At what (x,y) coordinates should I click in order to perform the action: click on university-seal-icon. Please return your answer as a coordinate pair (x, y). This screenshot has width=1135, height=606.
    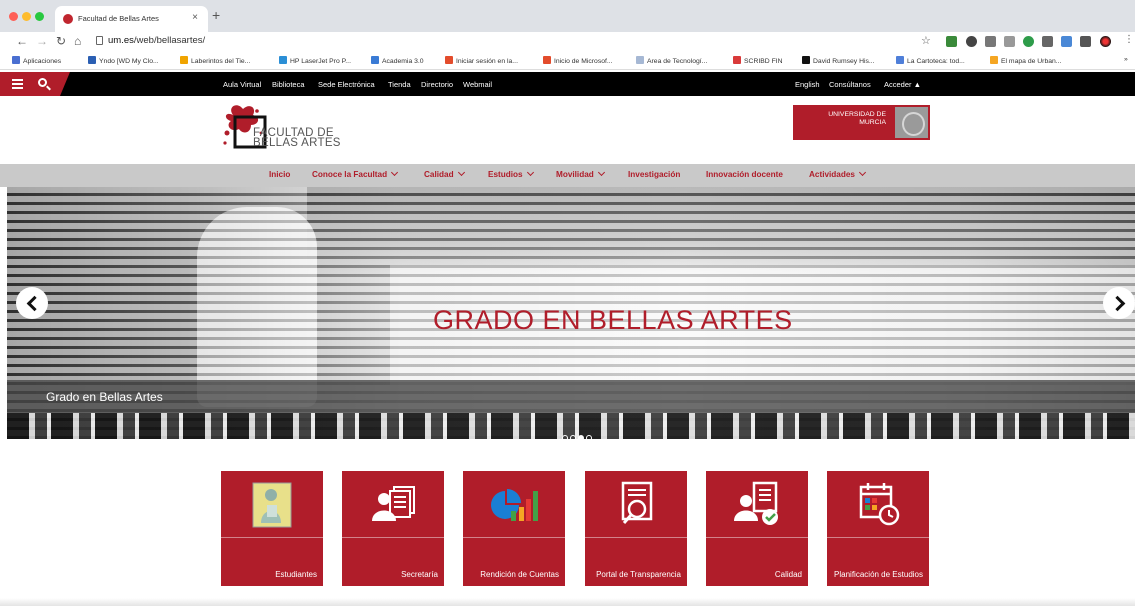
    Looking at the image, I should click on (911, 122).